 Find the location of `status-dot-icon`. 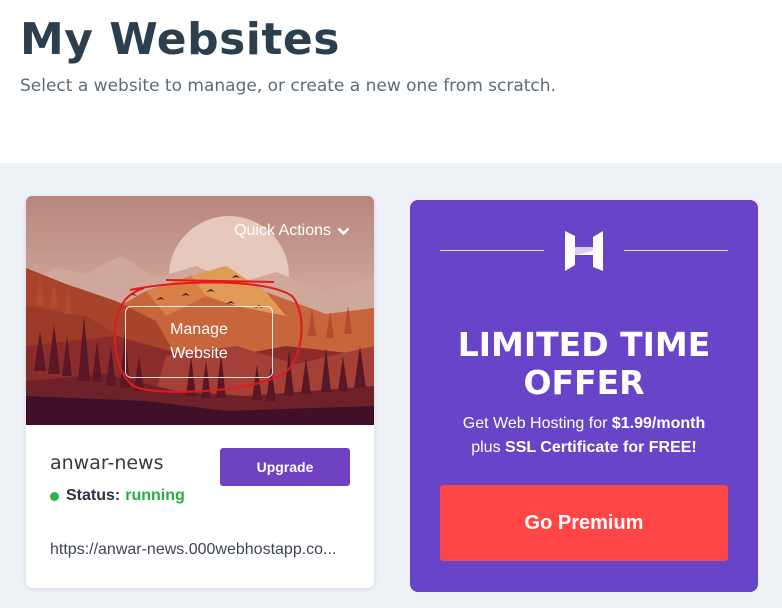

status-dot-icon is located at coordinates (54, 496).